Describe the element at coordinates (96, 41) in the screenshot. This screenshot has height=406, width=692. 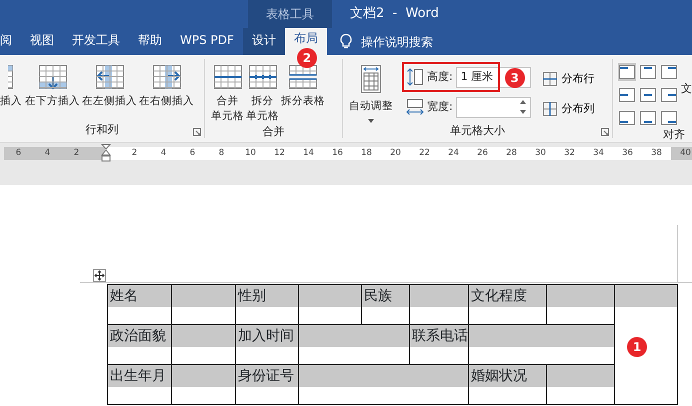
I see `ribbon-tab: 开发工具` at that location.